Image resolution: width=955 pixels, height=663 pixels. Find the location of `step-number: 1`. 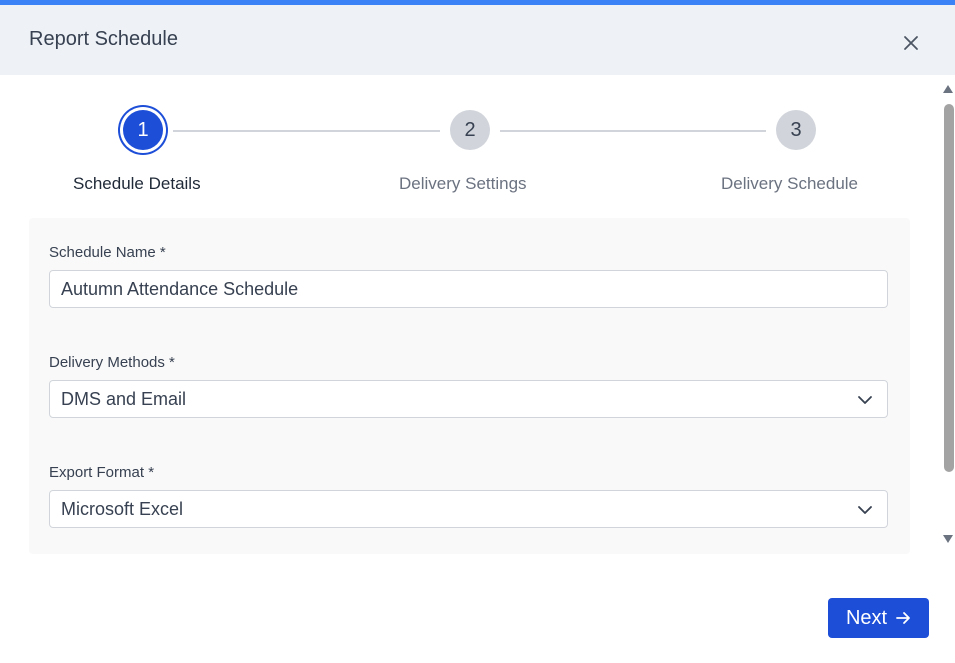

step-number: 1 is located at coordinates (143, 129).